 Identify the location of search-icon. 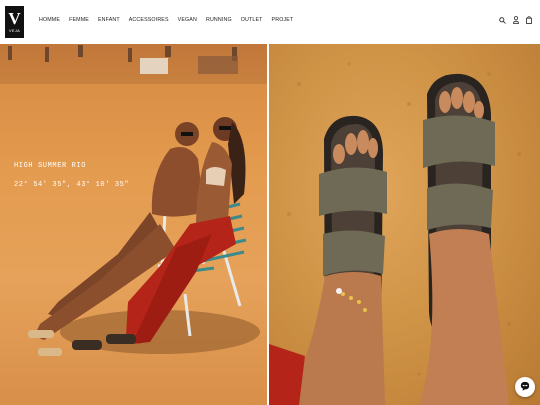
(502, 20).